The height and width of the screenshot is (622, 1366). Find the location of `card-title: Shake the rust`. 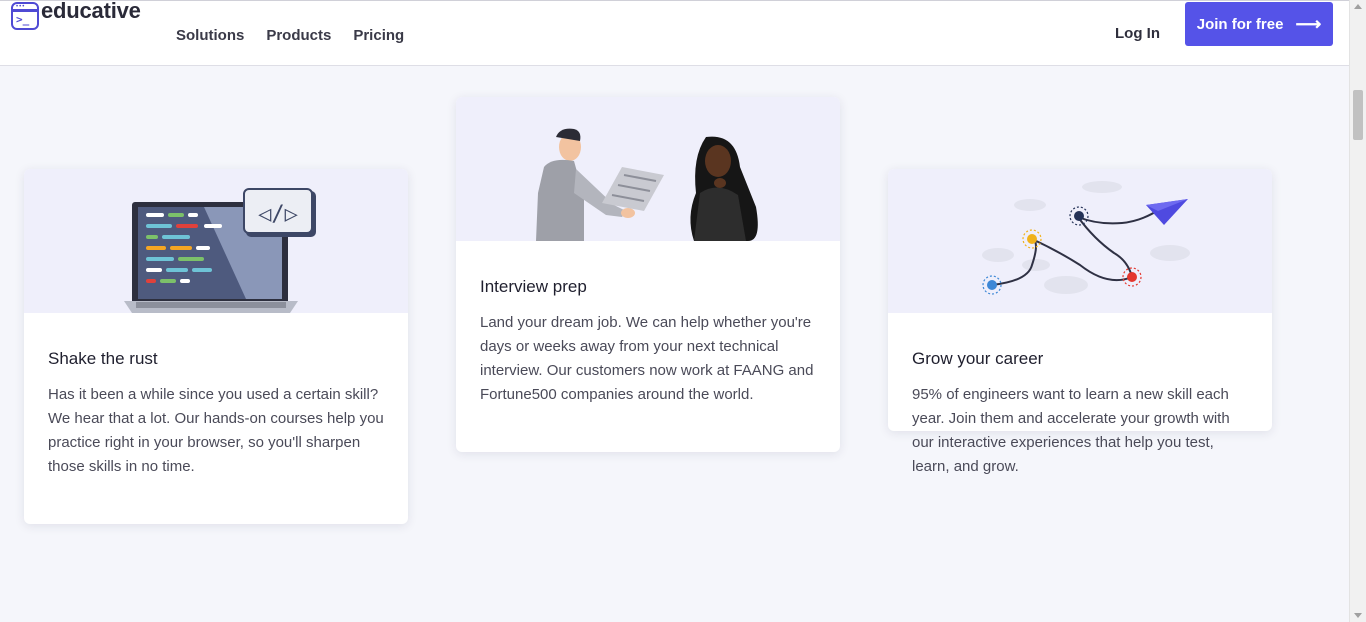

card-title: Shake the rust is located at coordinates (103, 358).